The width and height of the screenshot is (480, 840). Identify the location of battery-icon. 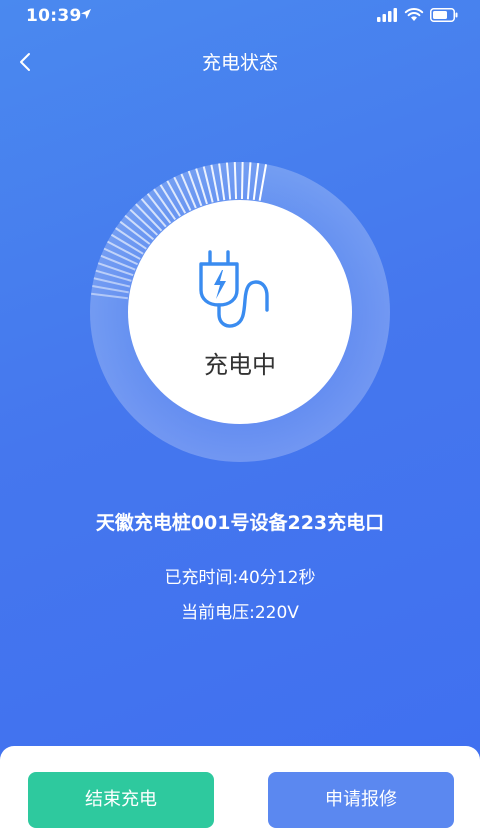
(444, 15).